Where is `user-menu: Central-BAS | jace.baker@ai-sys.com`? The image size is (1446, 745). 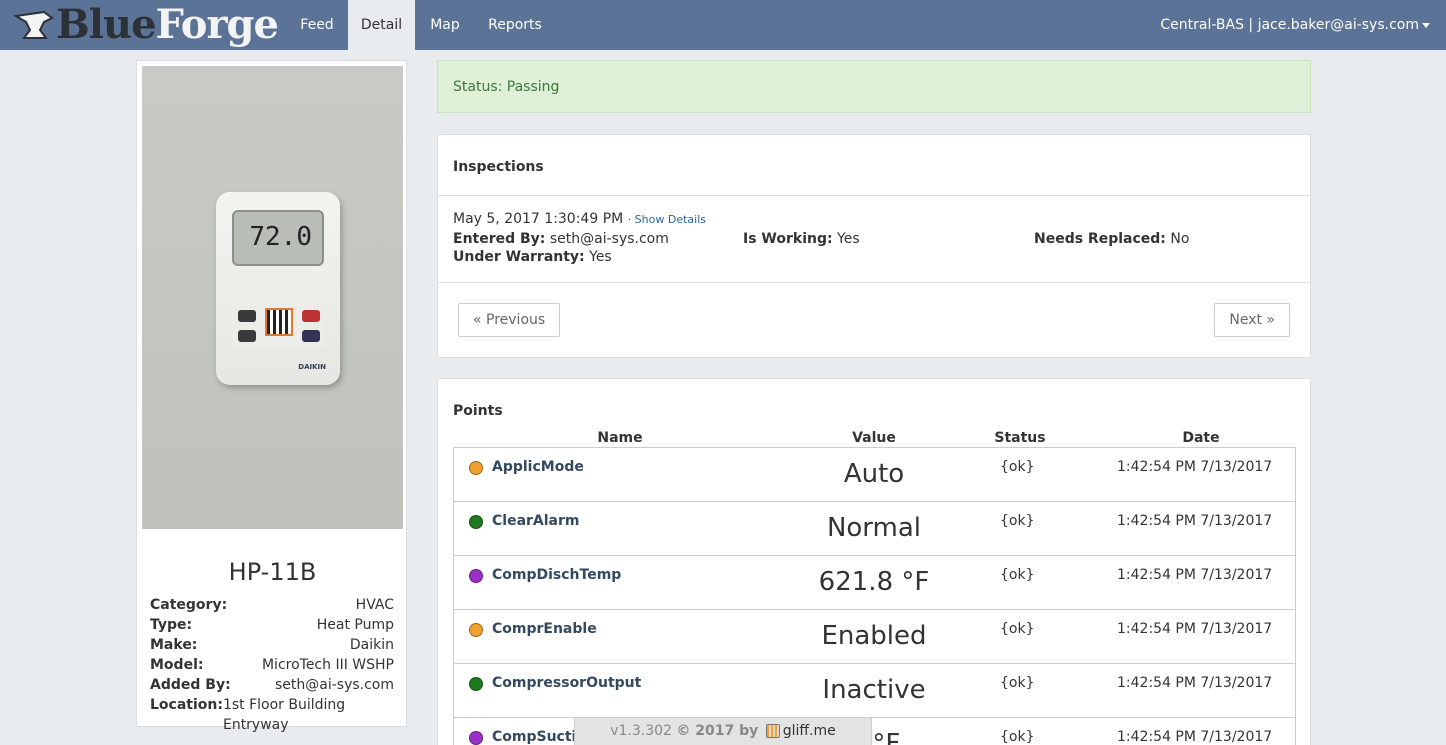
user-menu: Central-BAS | jace.baker@ai-sys.com is located at coordinates (1295, 25).